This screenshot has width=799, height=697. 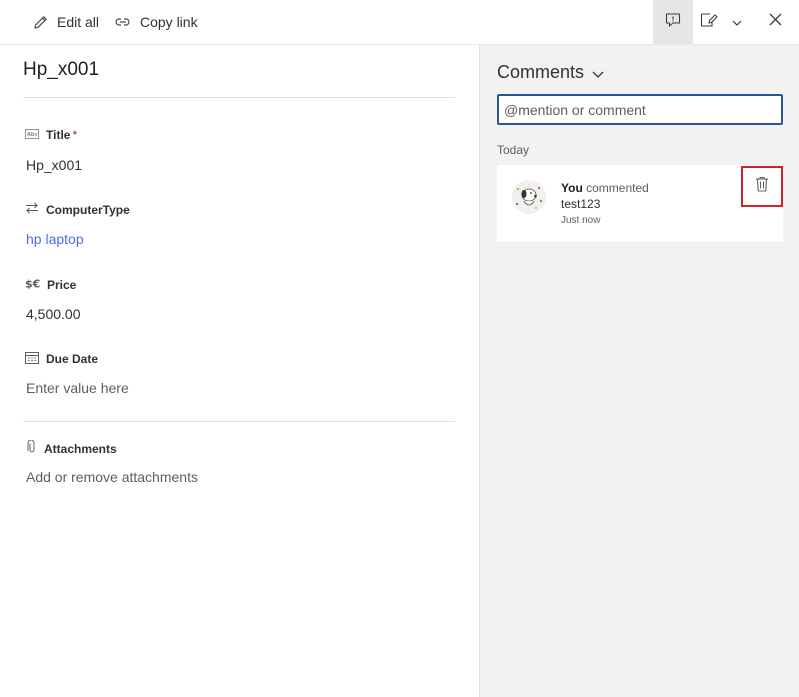 I want to click on computer-type-field-label: ComputerType, so click(x=77, y=209).